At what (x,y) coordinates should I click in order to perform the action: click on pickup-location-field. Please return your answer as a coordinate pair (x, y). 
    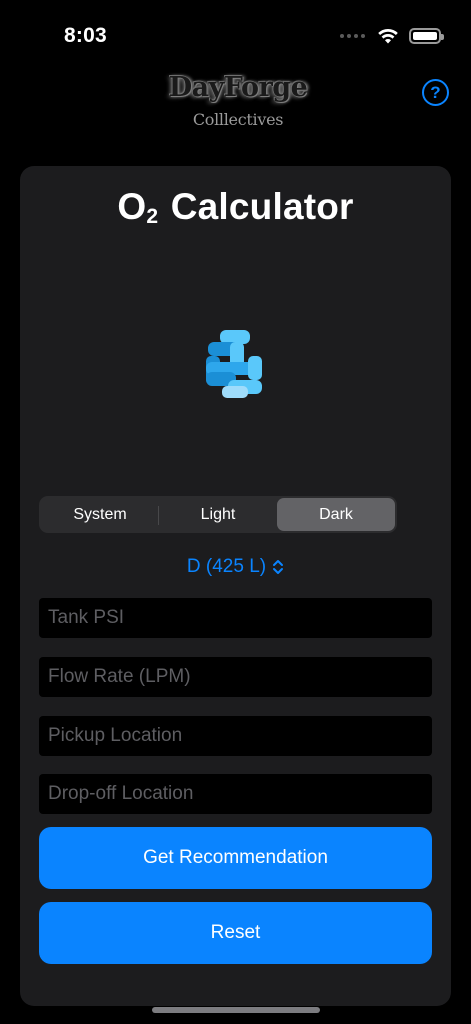
    Looking at the image, I should click on (235, 736).